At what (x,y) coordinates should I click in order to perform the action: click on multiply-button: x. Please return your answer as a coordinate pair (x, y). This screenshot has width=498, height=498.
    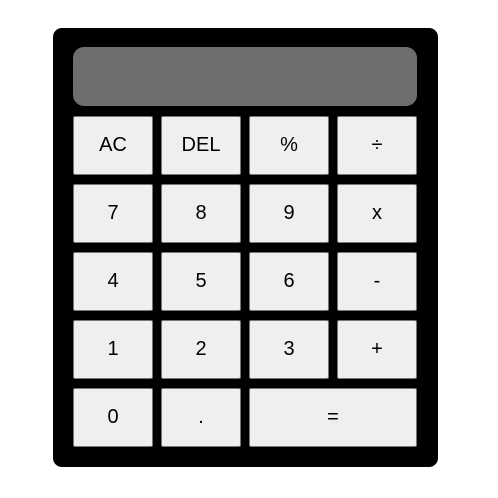
    Looking at the image, I should click on (377, 213).